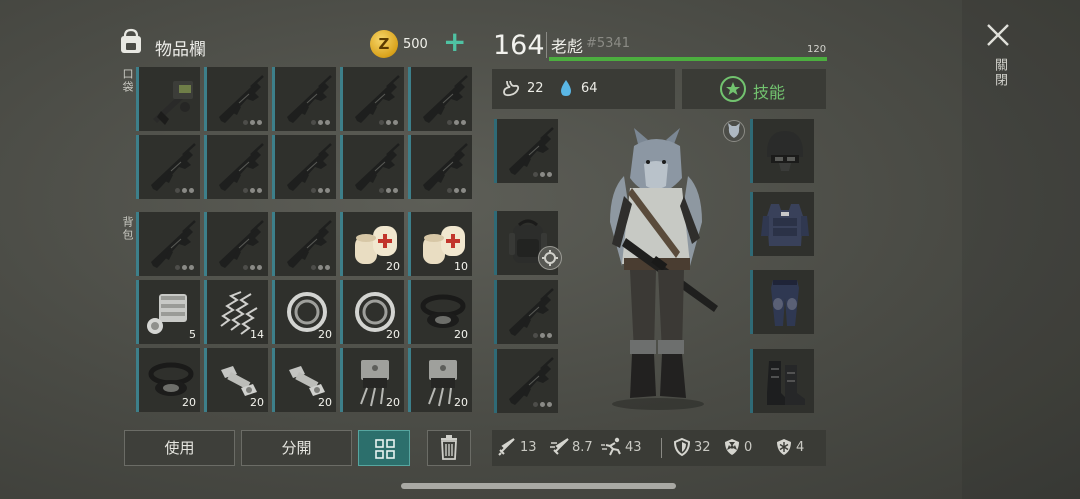 This screenshot has height=499, width=1080. I want to click on turret-icon, so click(173, 103).